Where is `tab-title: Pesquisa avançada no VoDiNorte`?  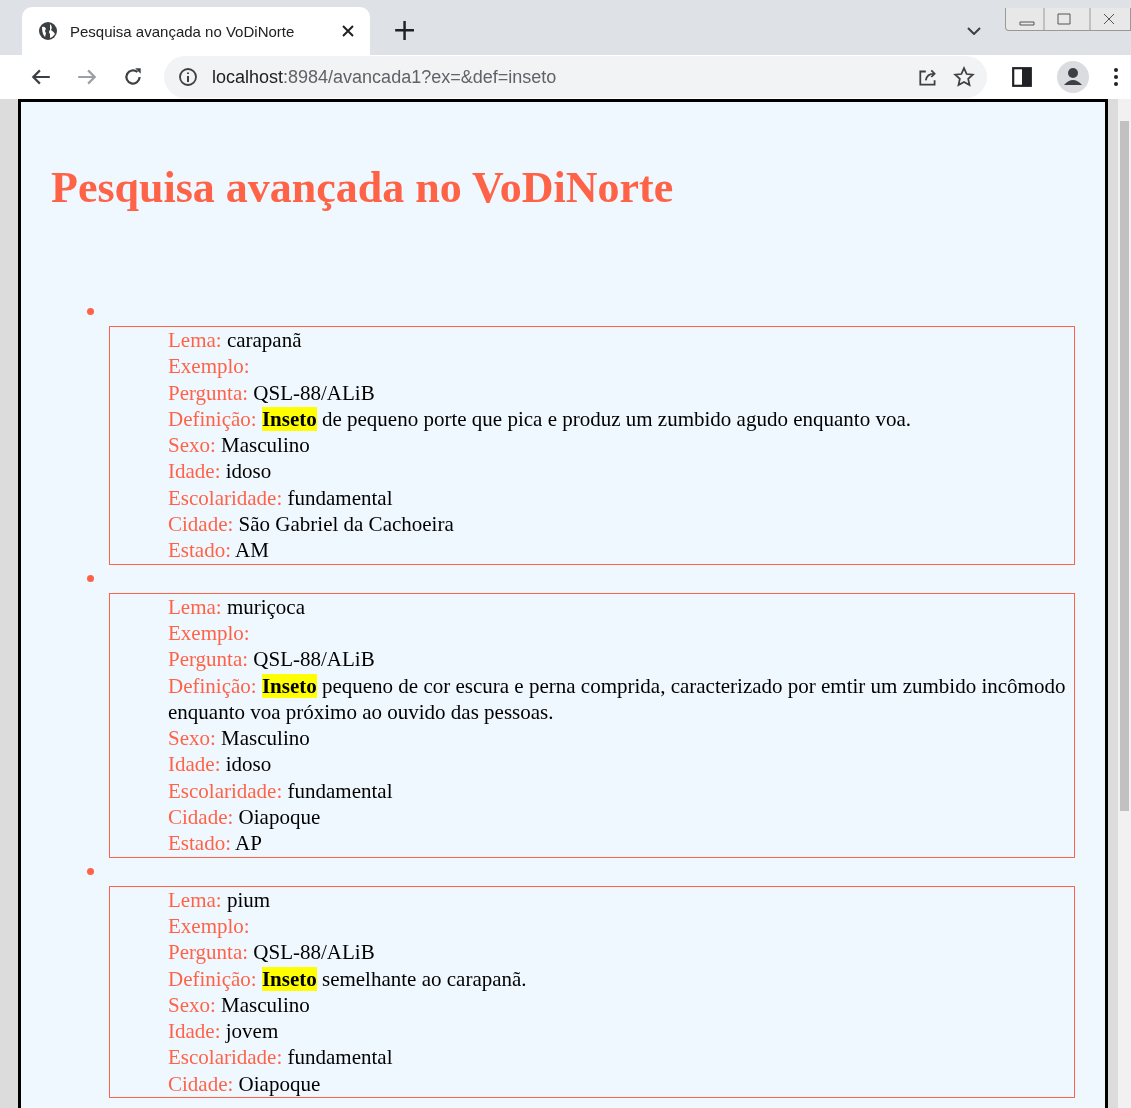
tab-title: Pesquisa avançada no VoDiNorte is located at coordinates (183, 31).